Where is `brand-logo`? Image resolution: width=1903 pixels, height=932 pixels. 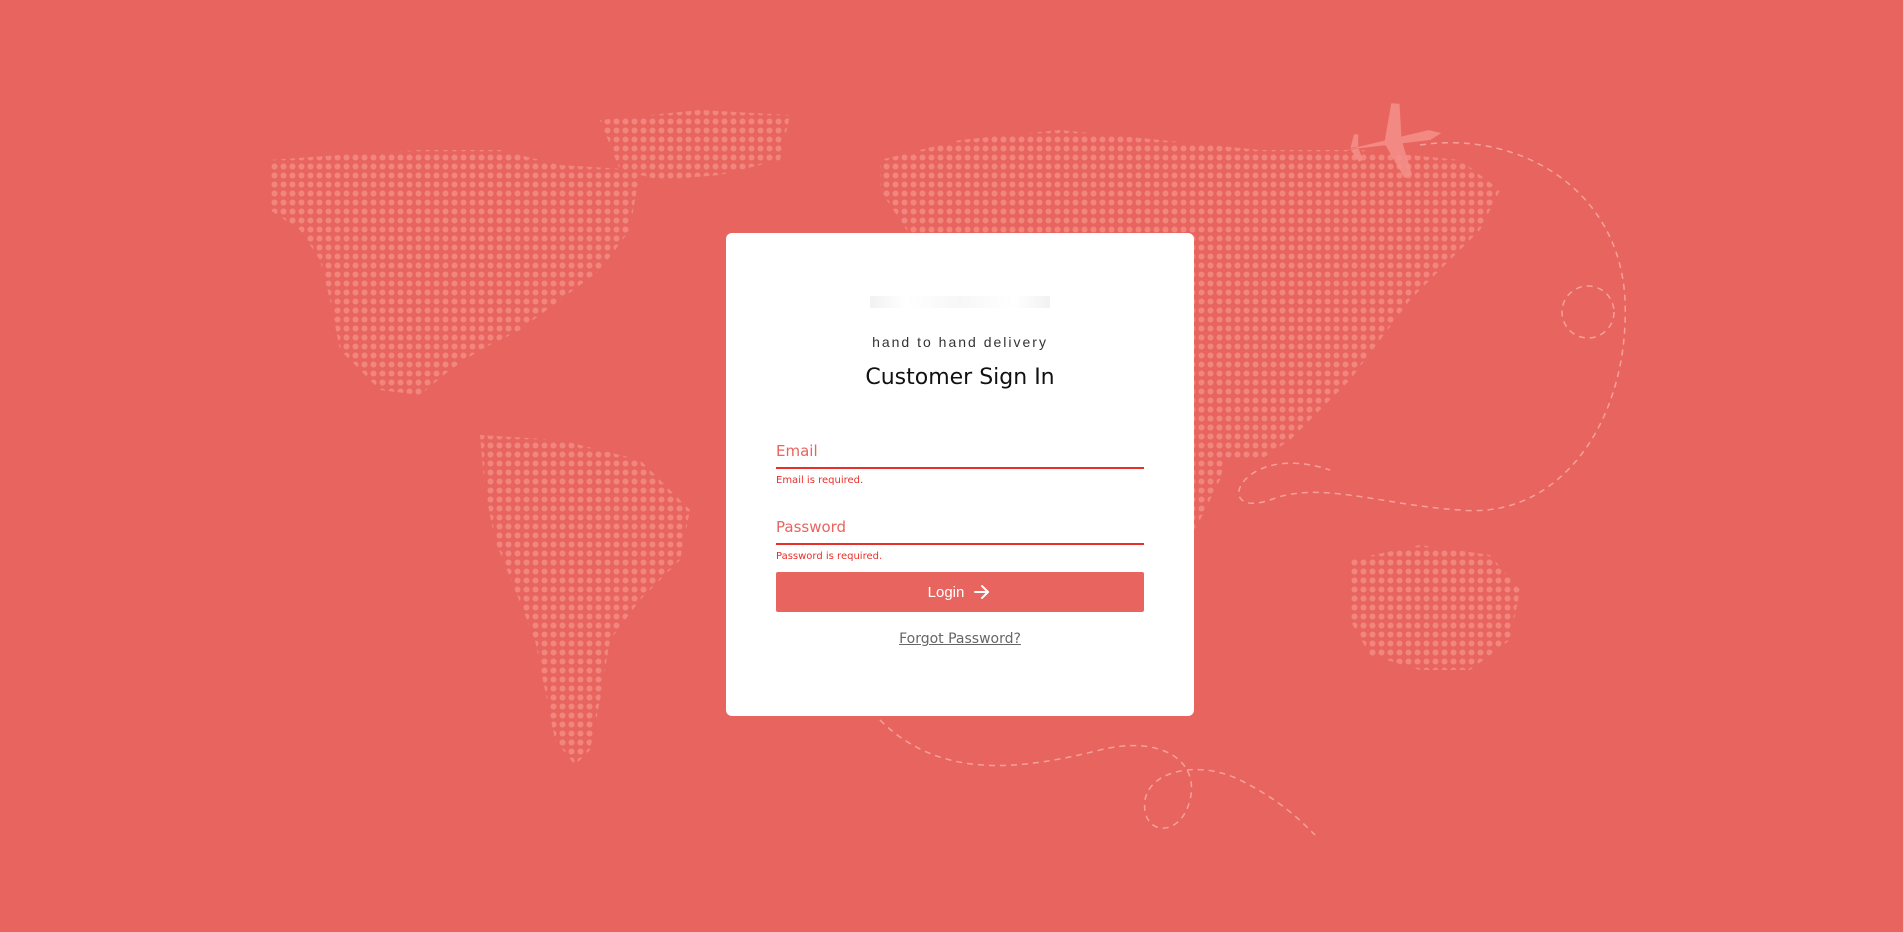 brand-logo is located at coordinates (960, 302).